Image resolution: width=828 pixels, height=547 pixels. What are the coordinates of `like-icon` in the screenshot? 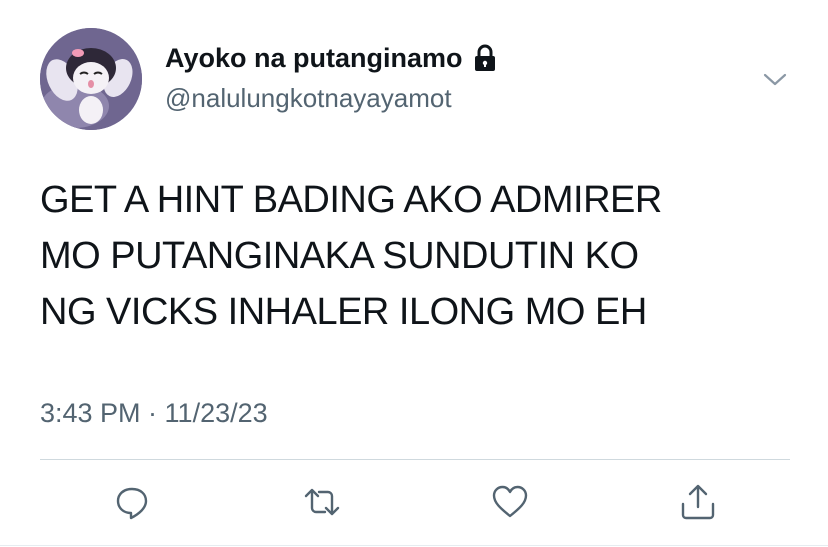 It's located at (510, 502).